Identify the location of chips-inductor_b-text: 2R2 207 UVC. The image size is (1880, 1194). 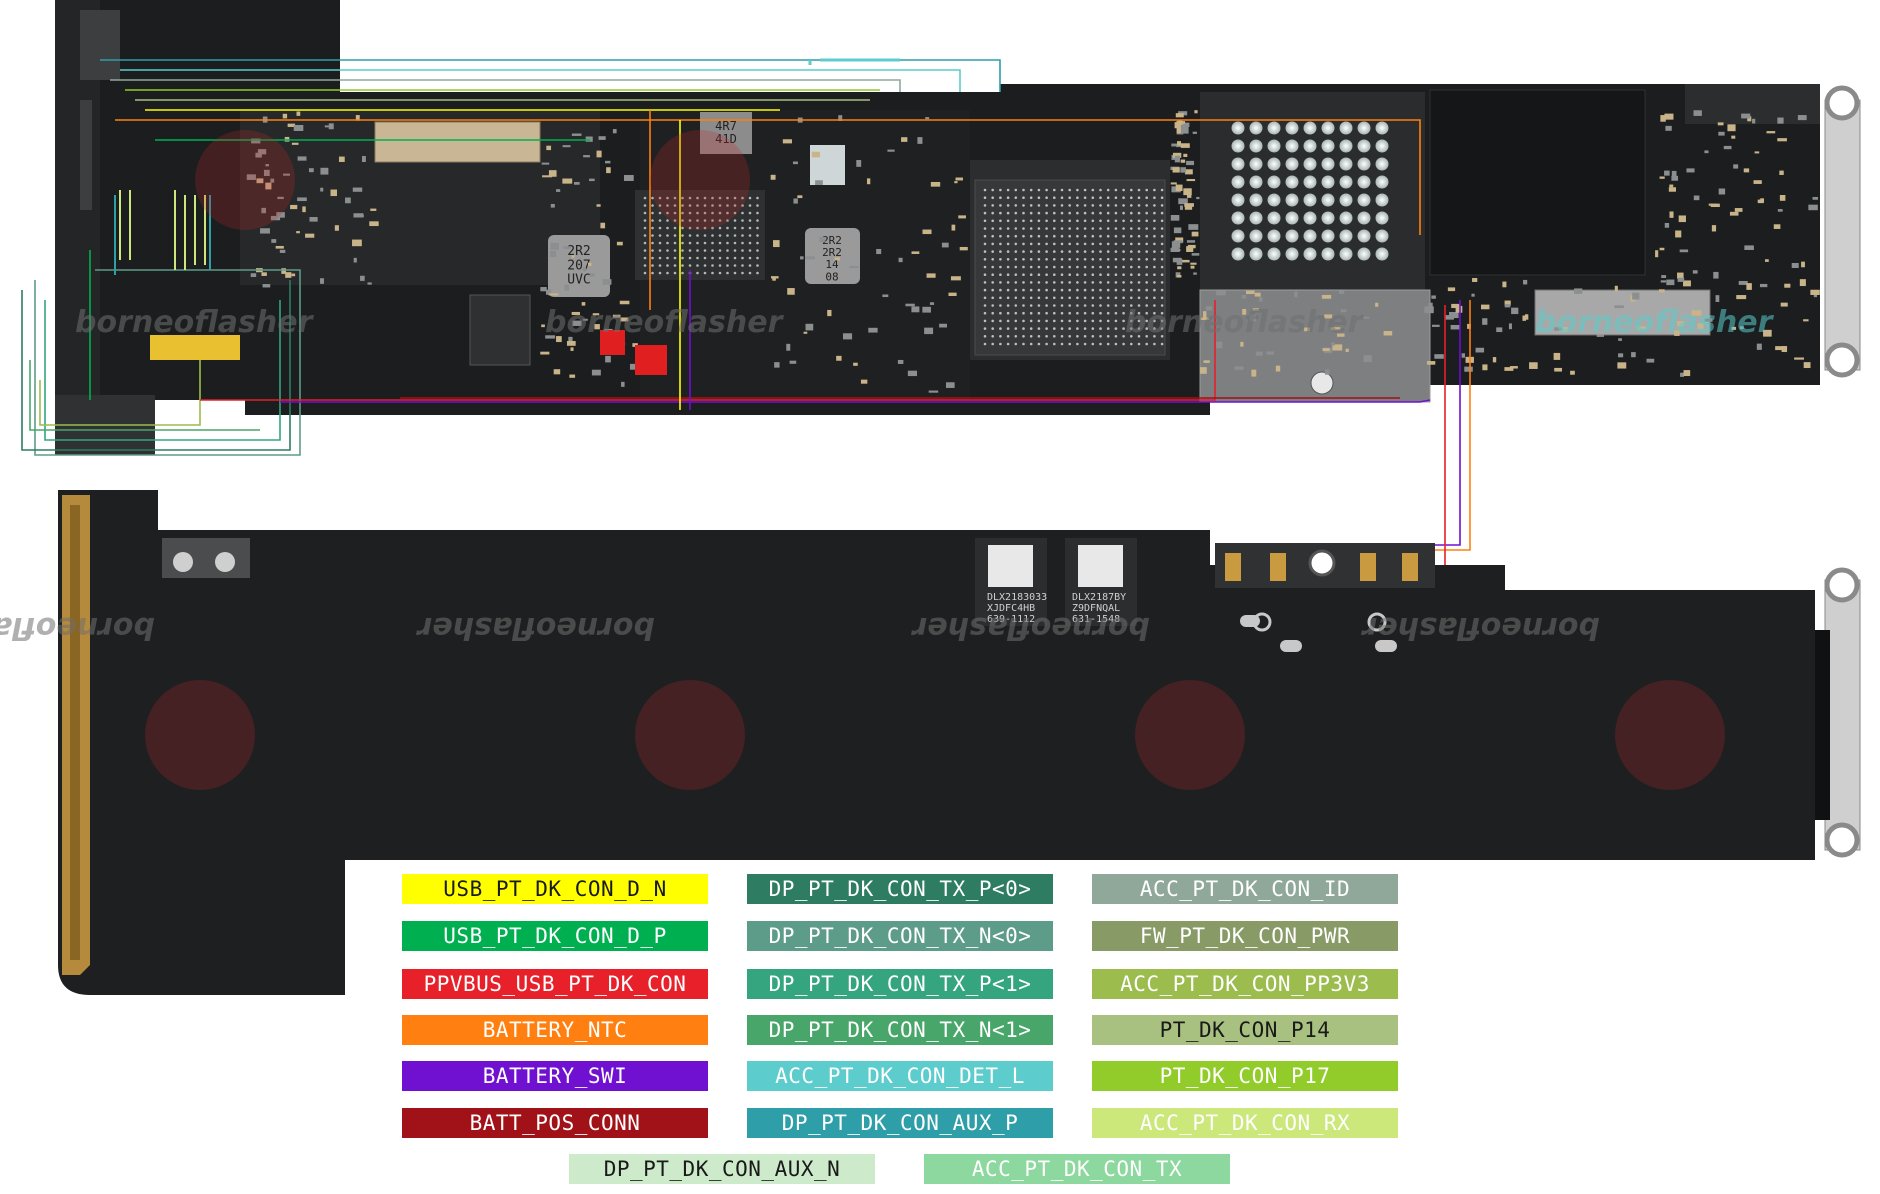
(578, 266).